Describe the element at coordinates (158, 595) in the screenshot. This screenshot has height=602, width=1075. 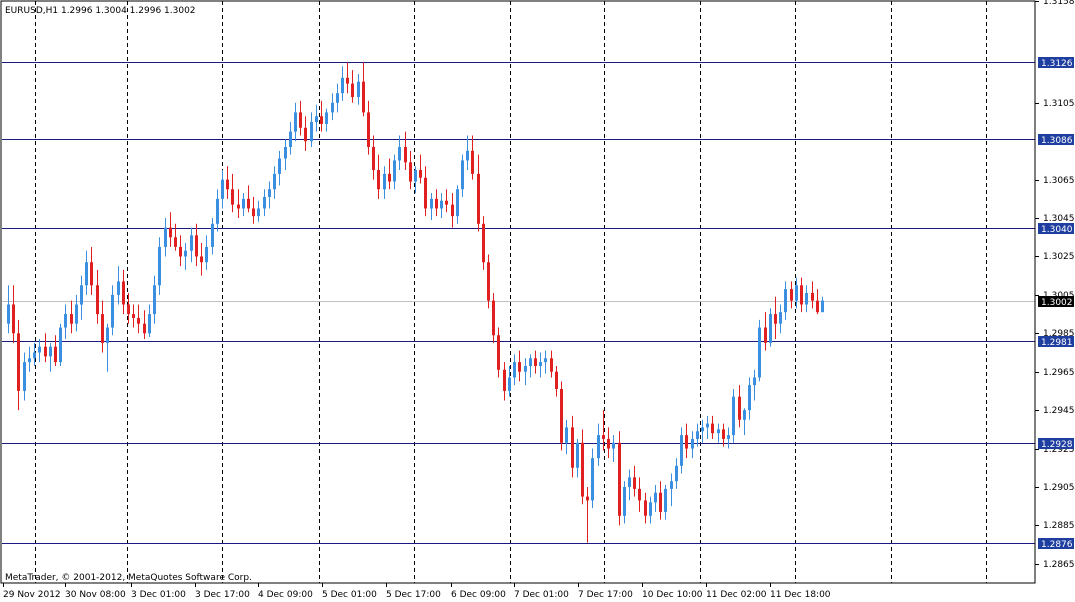
I see `time-label: 3 Dec 01:00` at that location.